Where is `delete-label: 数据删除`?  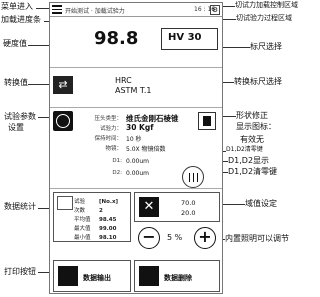
delete-label: 数据删除 is located at coordinates (178, 278).